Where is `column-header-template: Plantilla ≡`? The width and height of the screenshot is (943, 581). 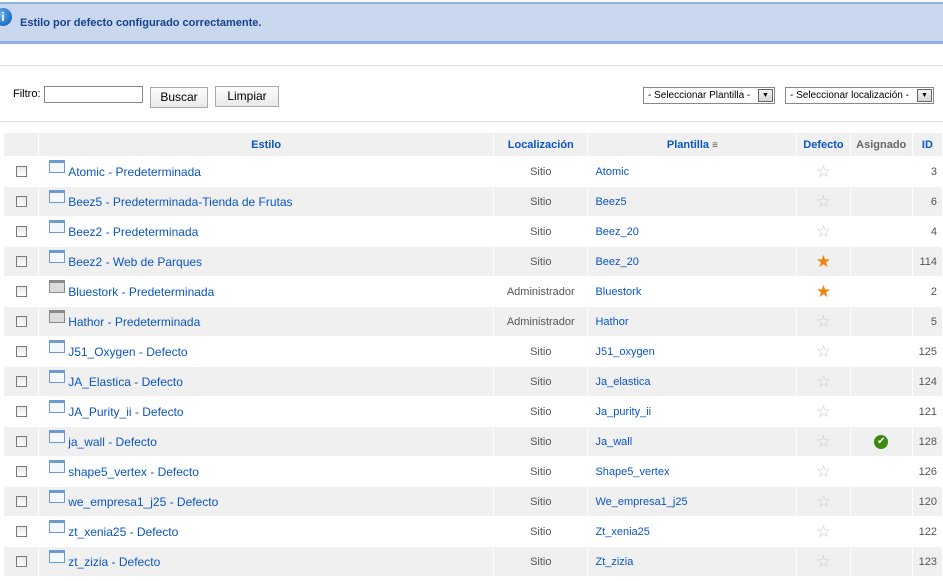
column-header-template: Plantilla ≡ is located at coordinates (692, 144).